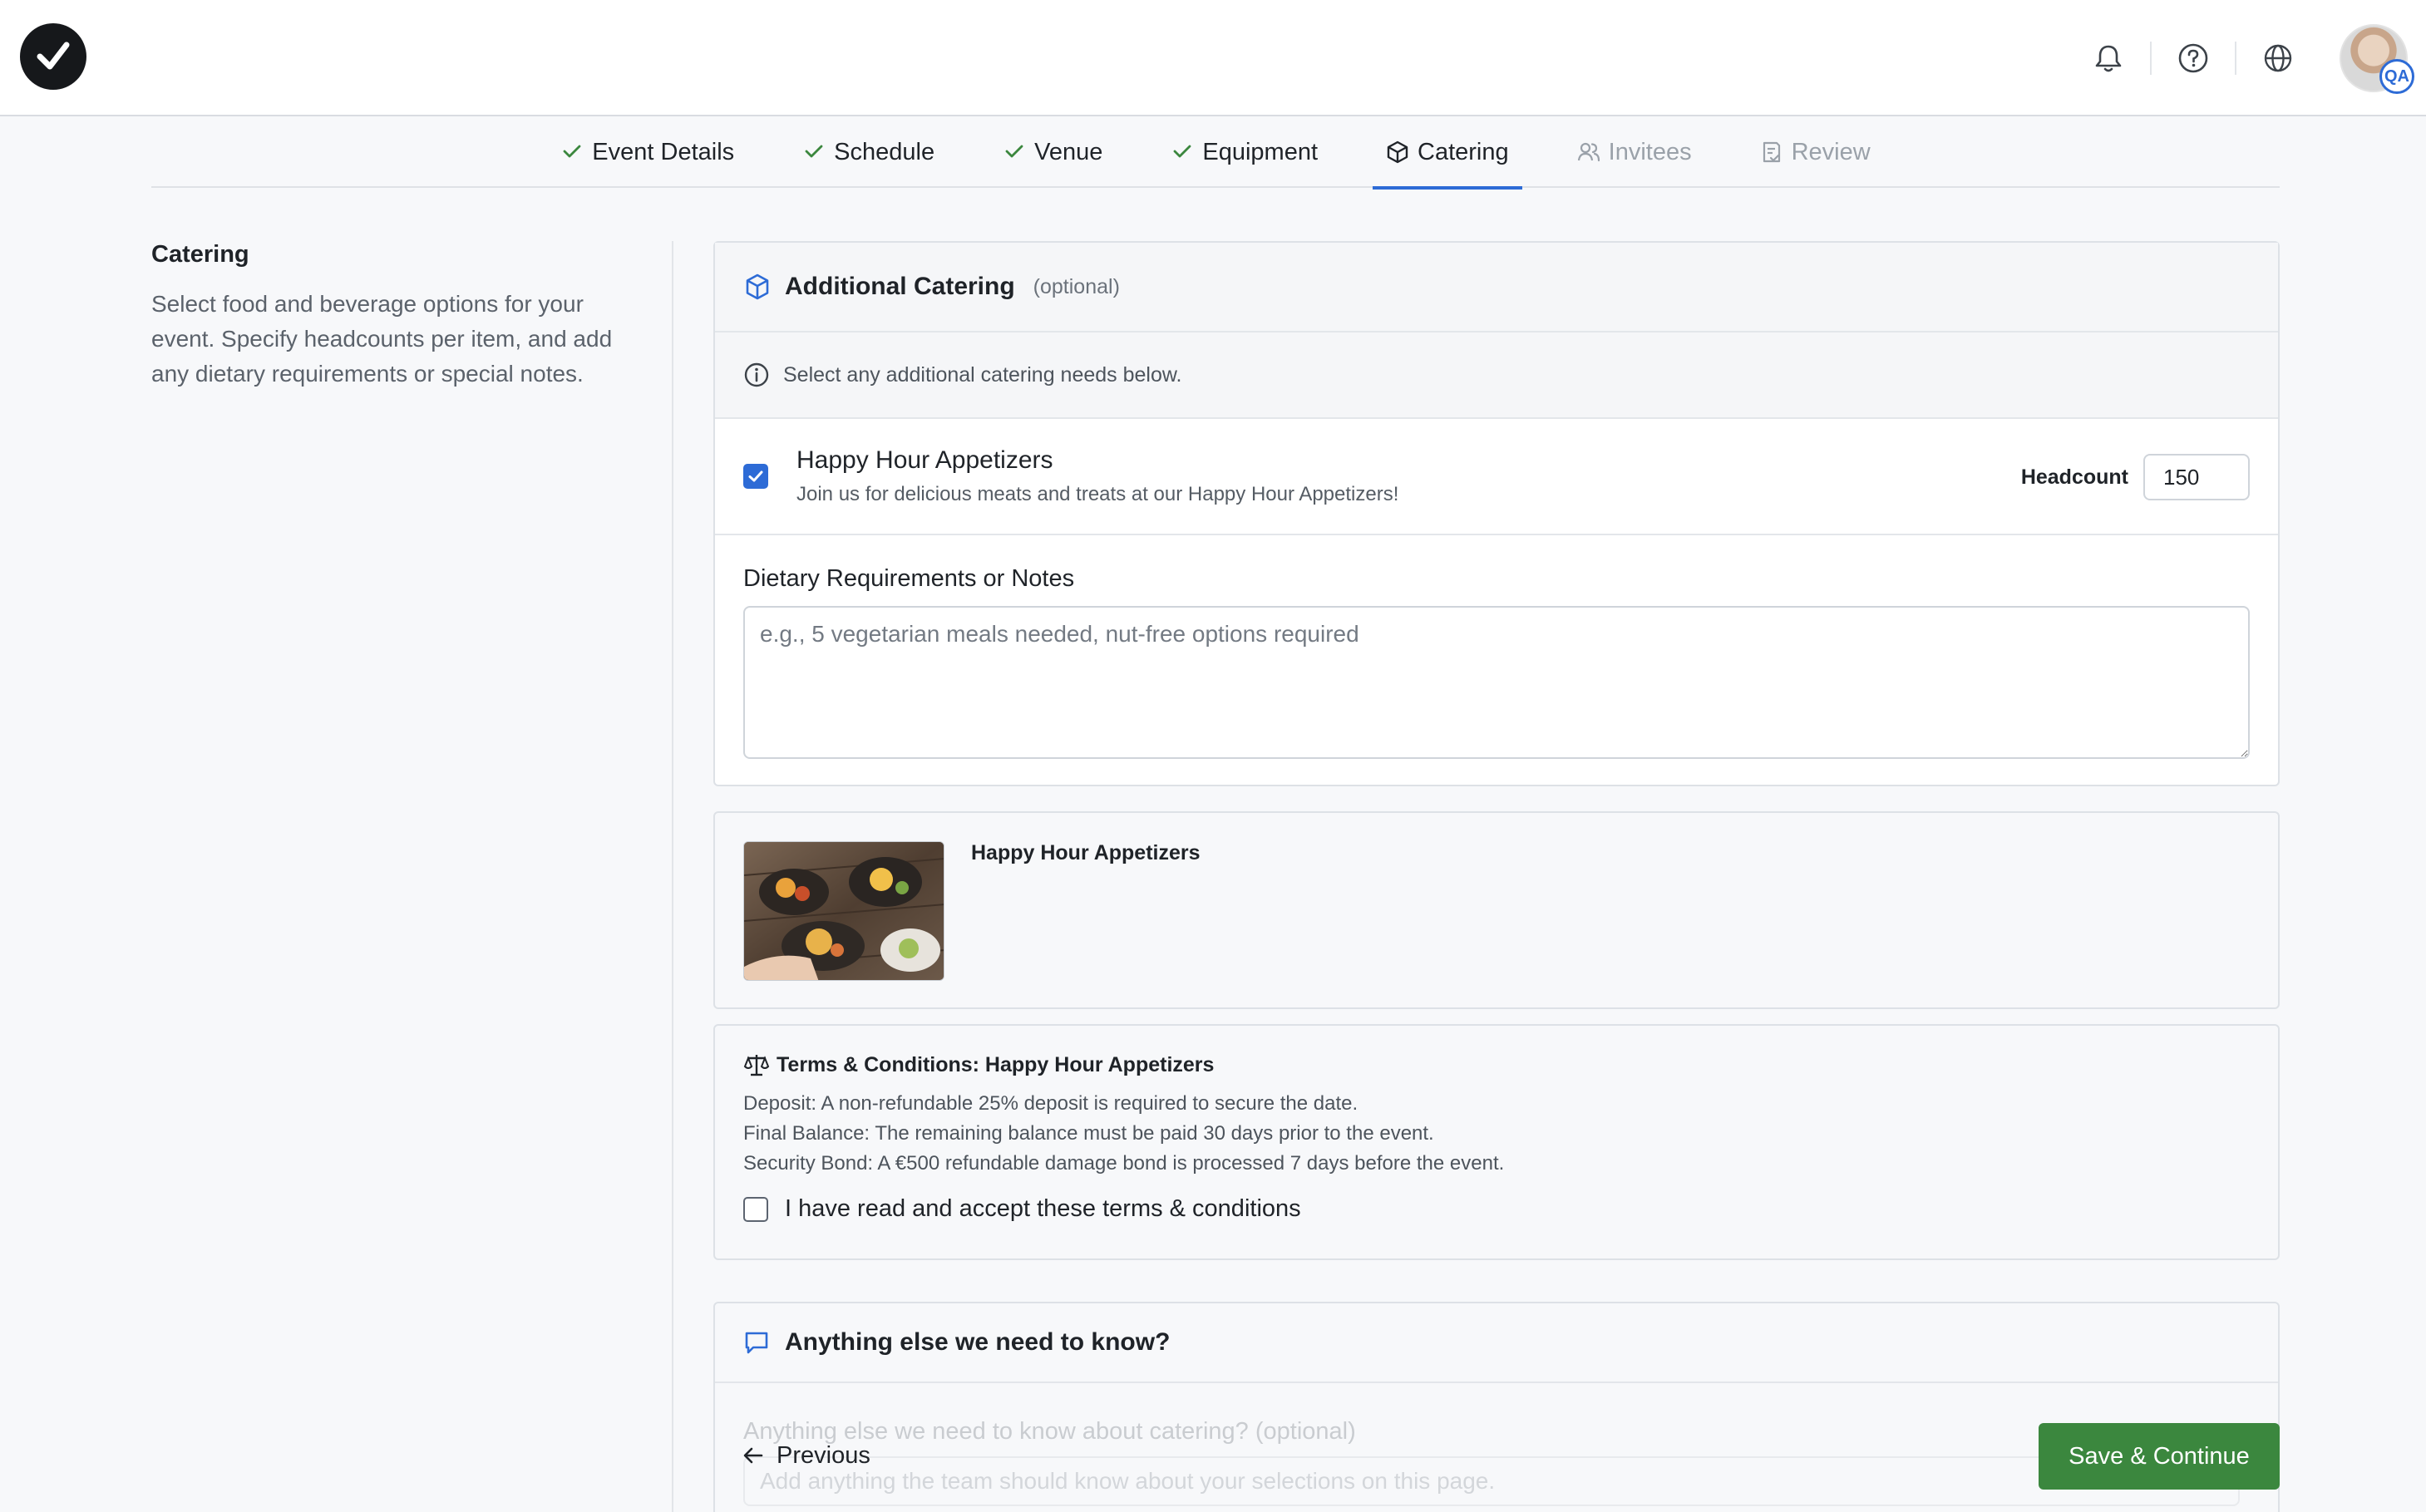  I want to click on previous-button: Previous, so click(806, 1456).